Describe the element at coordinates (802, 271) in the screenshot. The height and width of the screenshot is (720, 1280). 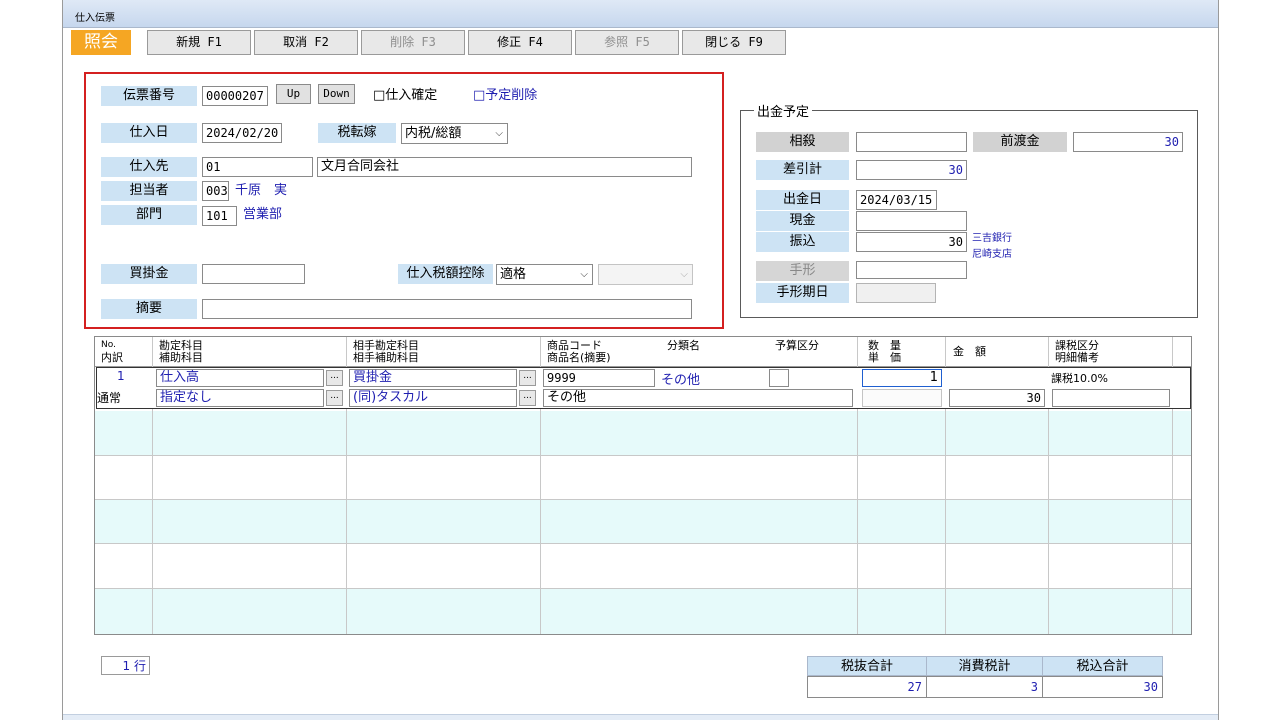
I see `bill-label: 手形` at that location.